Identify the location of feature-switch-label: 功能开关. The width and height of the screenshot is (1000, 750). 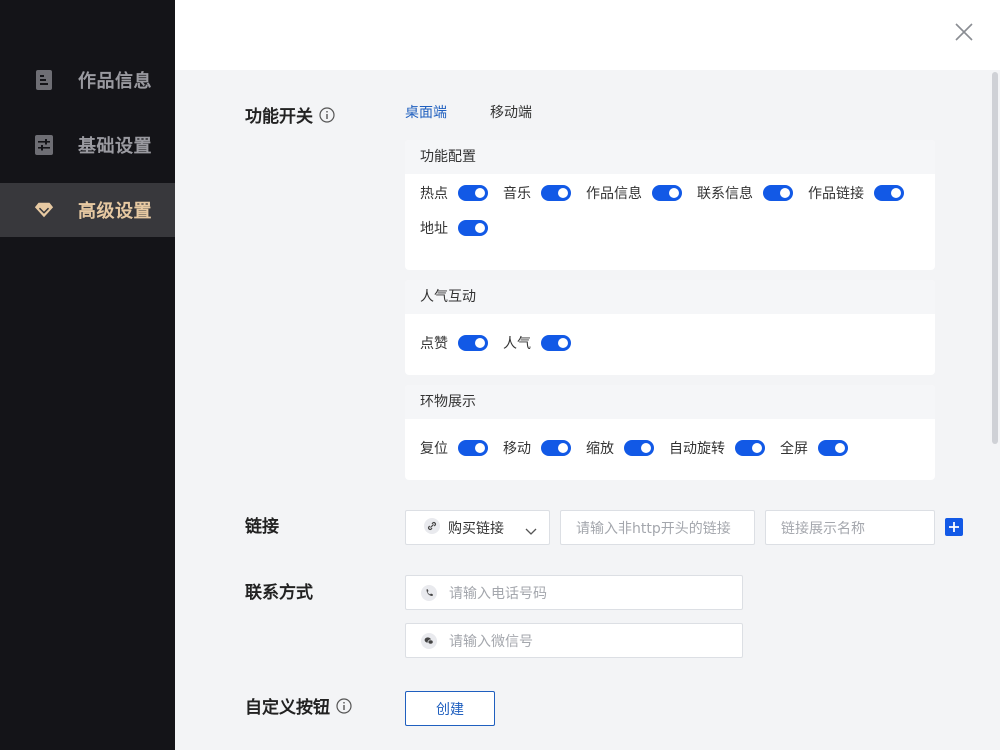
(290, 114).